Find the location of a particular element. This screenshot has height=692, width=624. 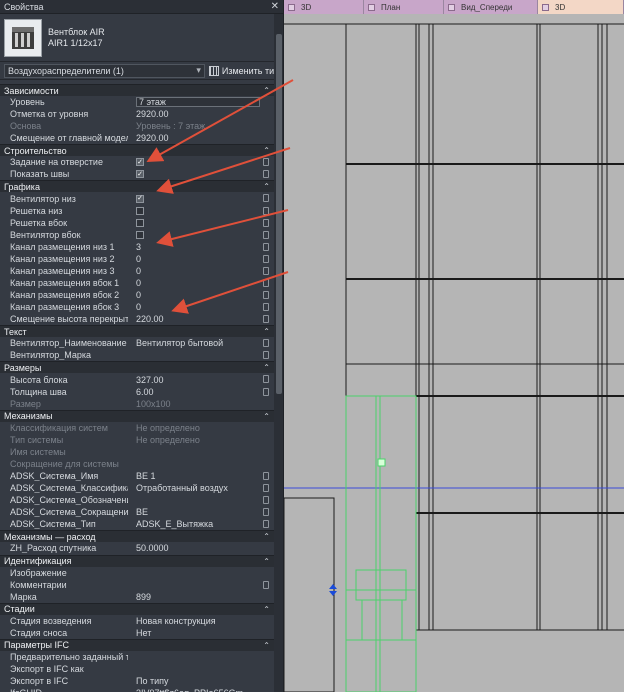

property-value: Отработанный воздух is located at coordinates (201, 488).